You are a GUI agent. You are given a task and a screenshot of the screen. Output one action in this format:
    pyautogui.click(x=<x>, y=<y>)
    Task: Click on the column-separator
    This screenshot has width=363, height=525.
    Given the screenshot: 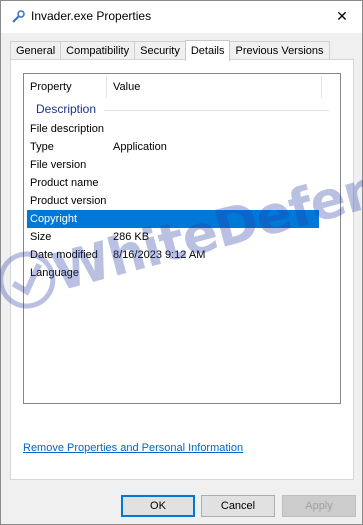 What is the action you would take?
    pyautogui.click(x=321, y=87)
    